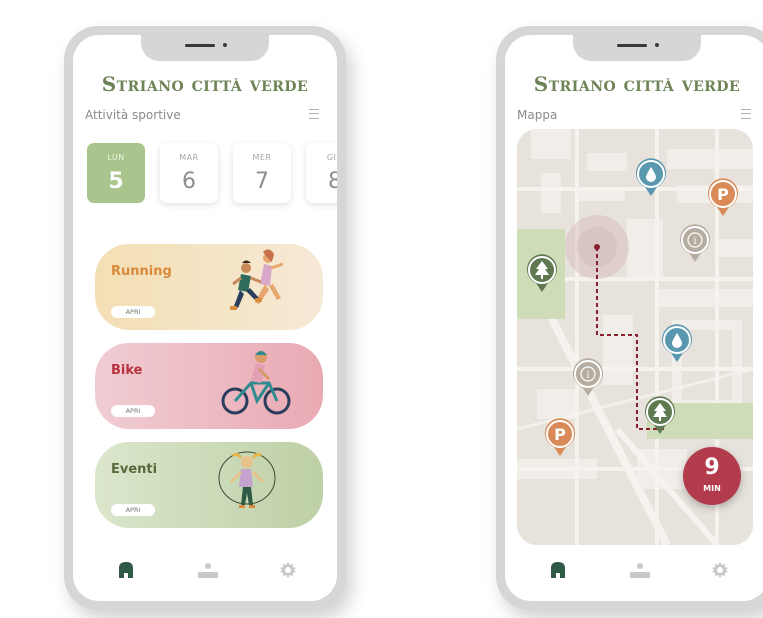 This screenshot has width=763, height=618. What do you see at coordinates (189, 181) in the screenshot?
I see `day-number: 6` at bounding box center [189, 181].